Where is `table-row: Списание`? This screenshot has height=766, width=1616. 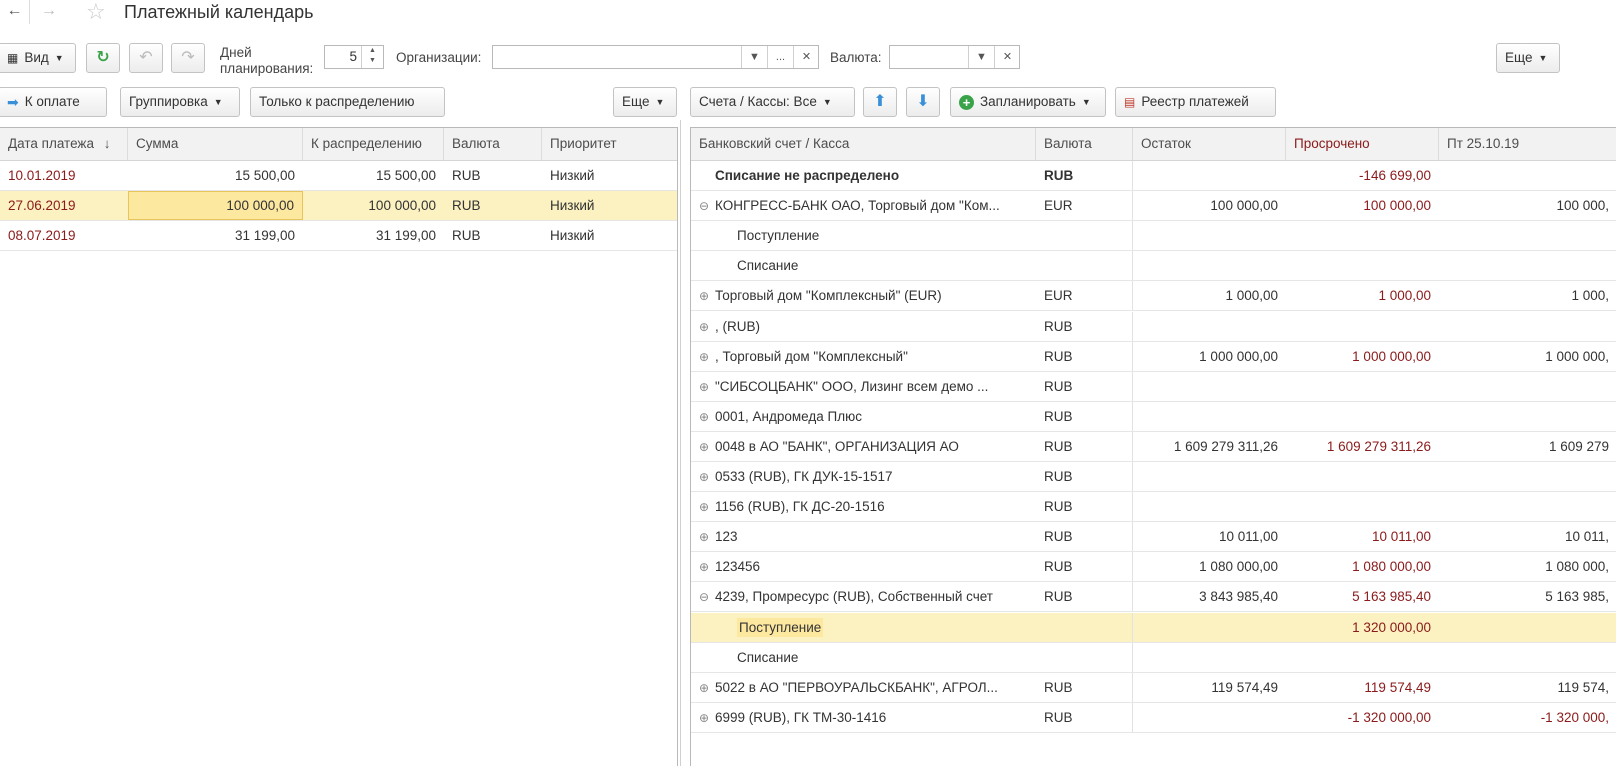
table-row: Списание is located at coordinates (1153, 658).